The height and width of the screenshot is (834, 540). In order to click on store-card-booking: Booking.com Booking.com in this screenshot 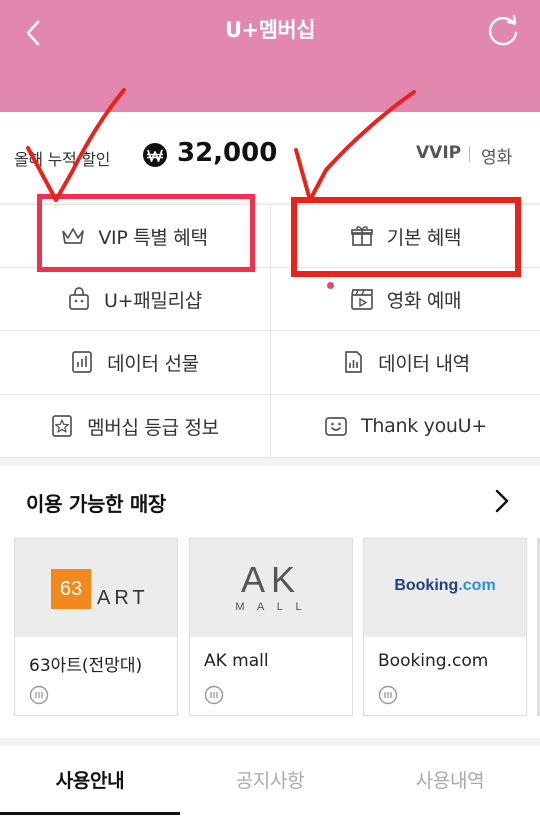, I will do `click(445, 627)`.